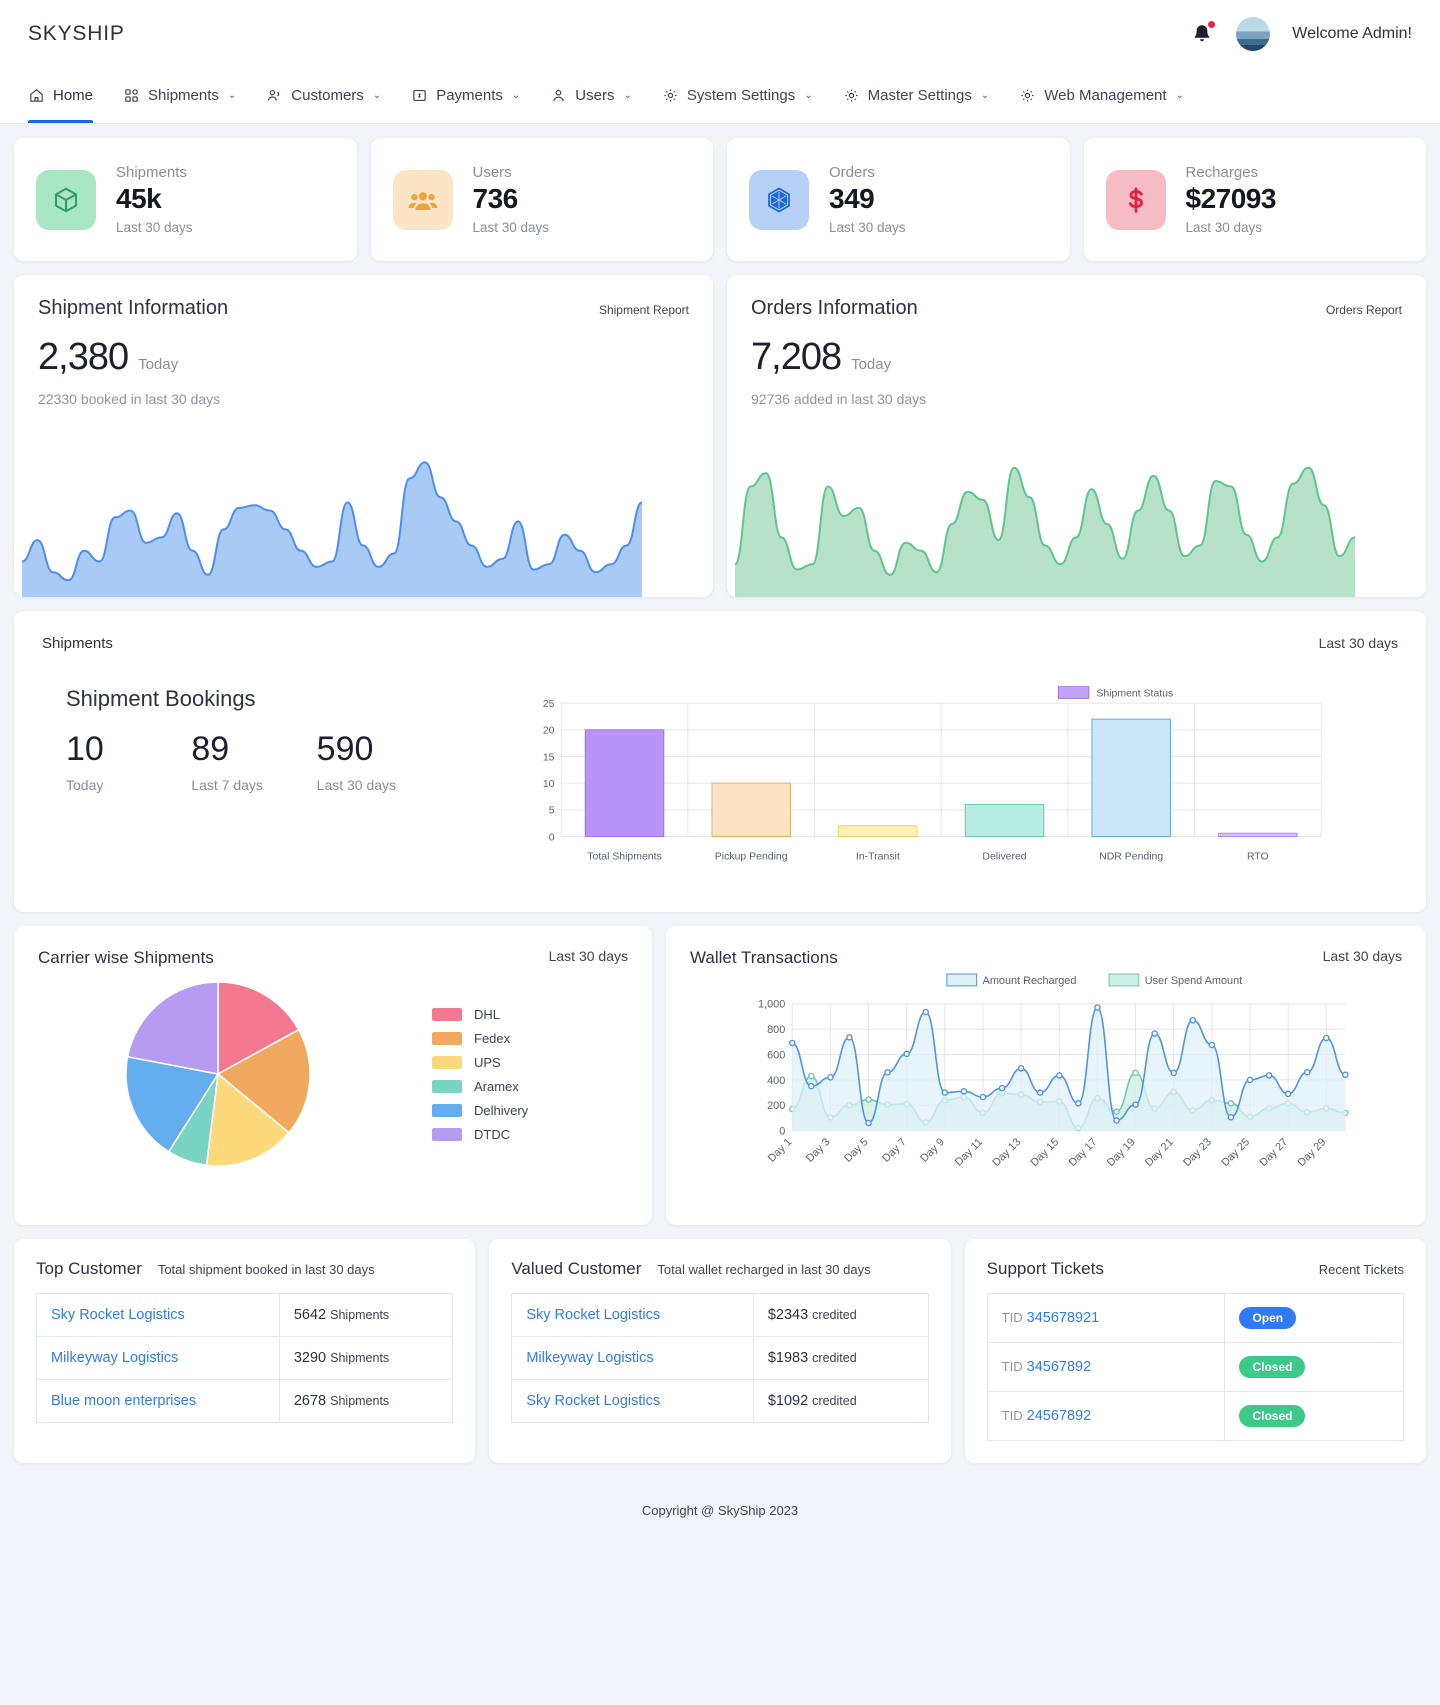  I want to click on brand-logo: SKYSHIP, so click(76, 34).